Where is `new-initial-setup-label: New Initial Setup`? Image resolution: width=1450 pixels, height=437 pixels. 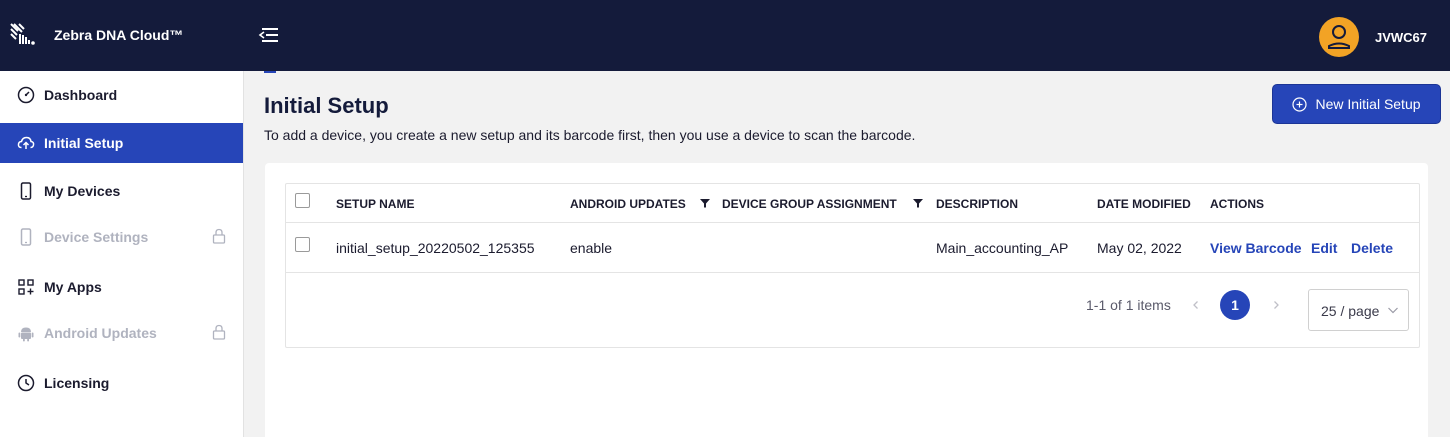 new-initial-setup-label: New Initial Setup is located at coordinates (1368, 104).